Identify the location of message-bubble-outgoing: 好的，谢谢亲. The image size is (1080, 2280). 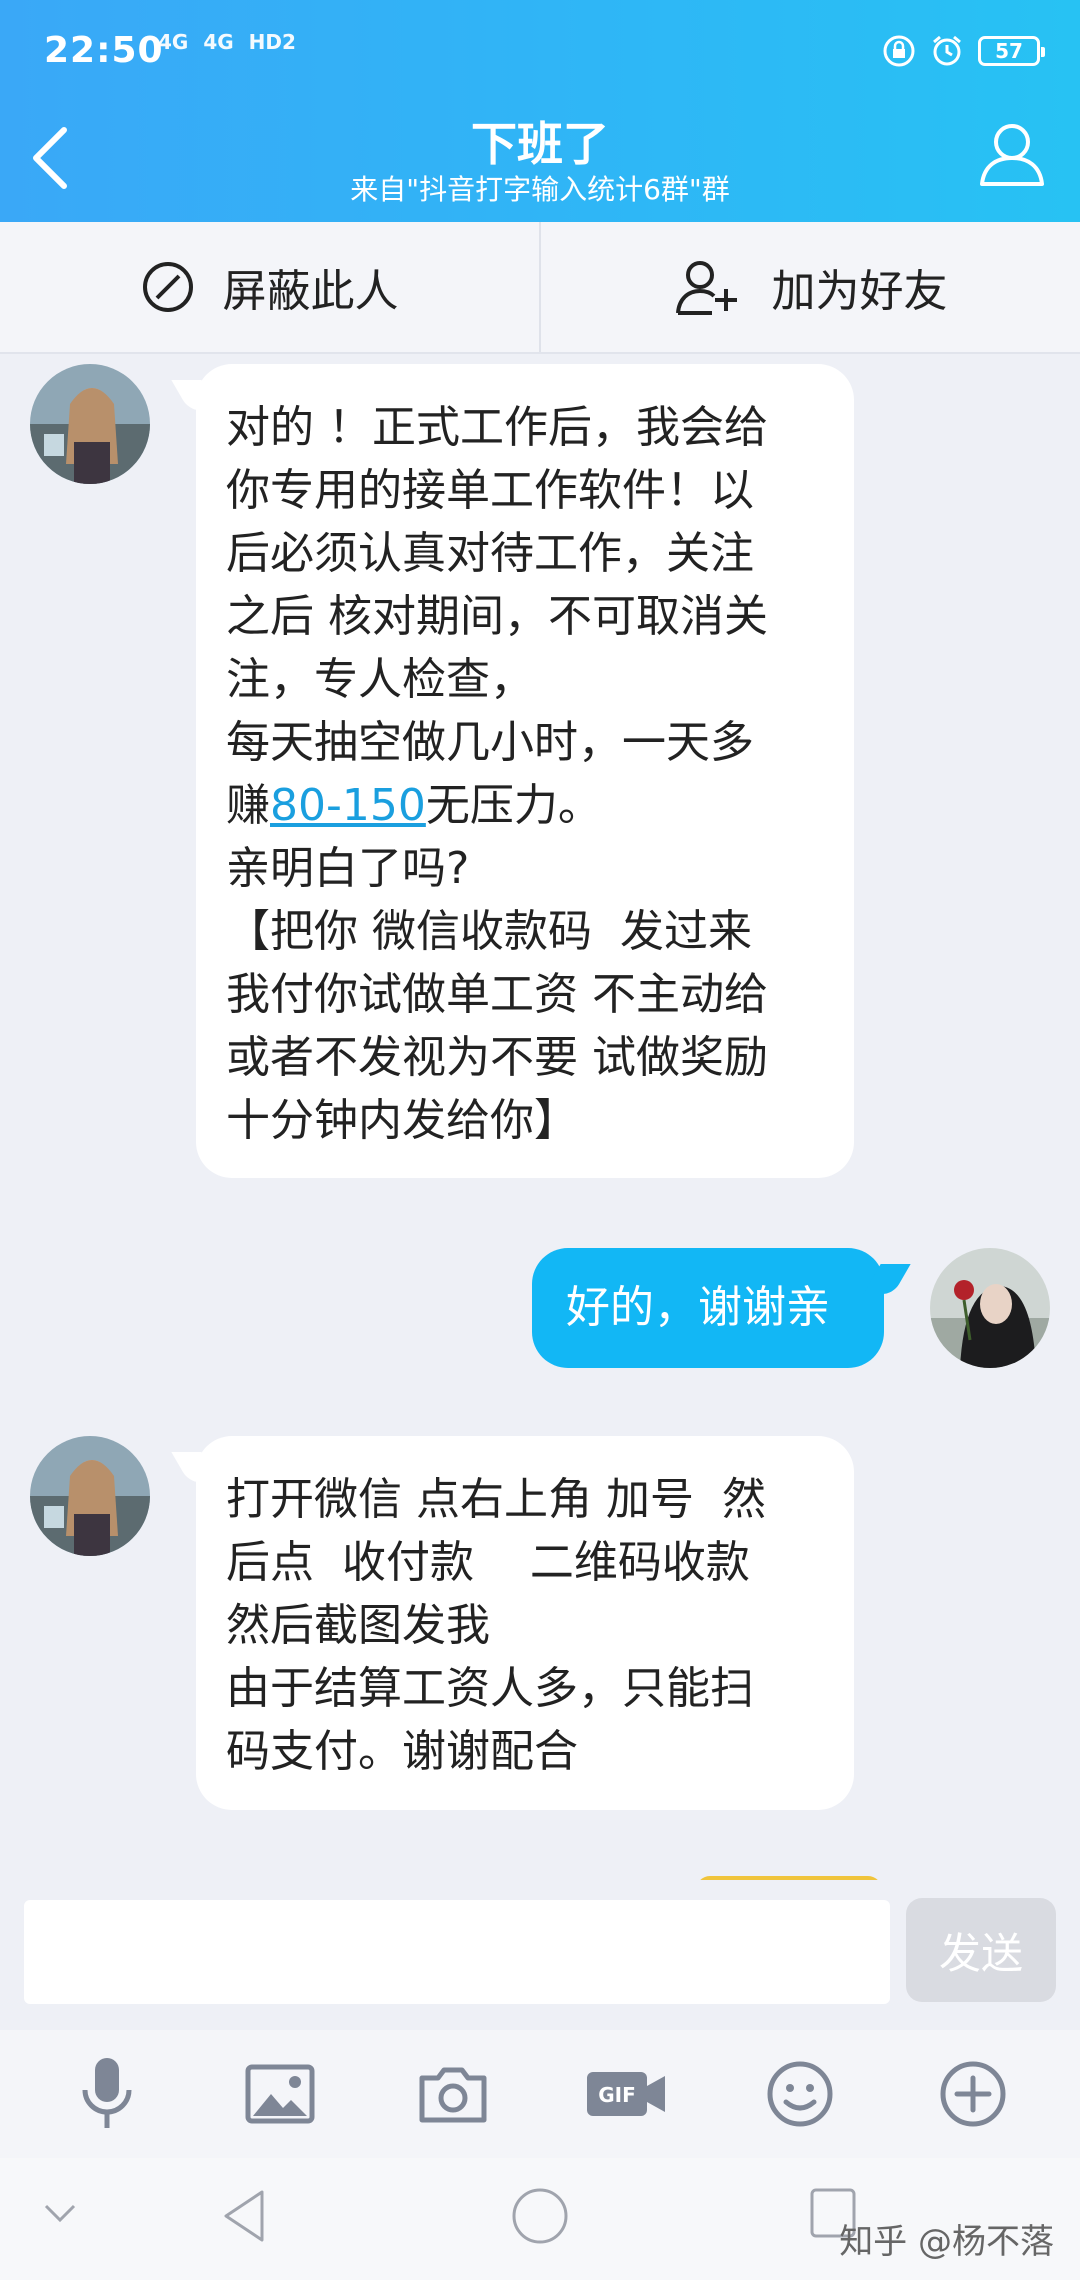
(708, 1308).